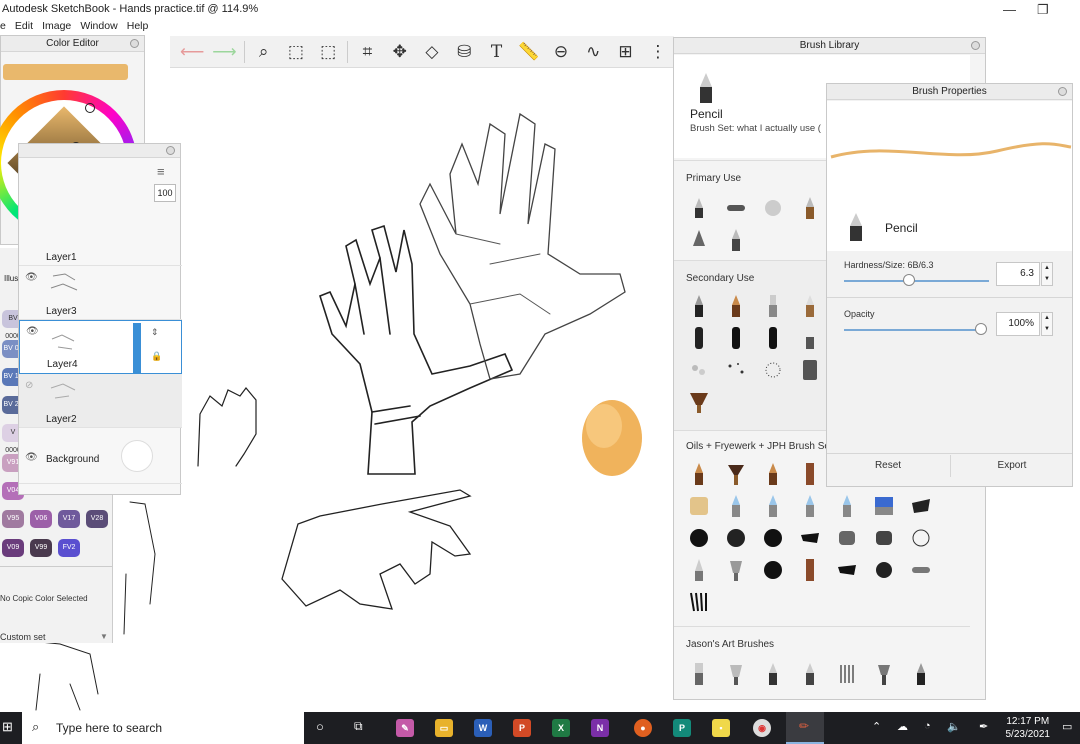 The image size is (1080, 744). What do you see at coordinates (1018, 324) in the screenshot?
I see `opacity-input: 100%` at bounding box center [1018, 324].